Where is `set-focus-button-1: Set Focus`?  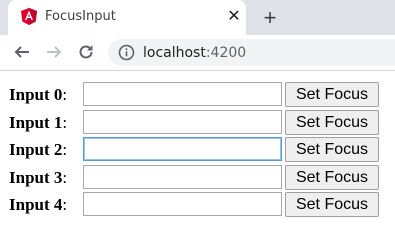 set-focus-button-1: Set Focus is located at coordinates (332, 122).